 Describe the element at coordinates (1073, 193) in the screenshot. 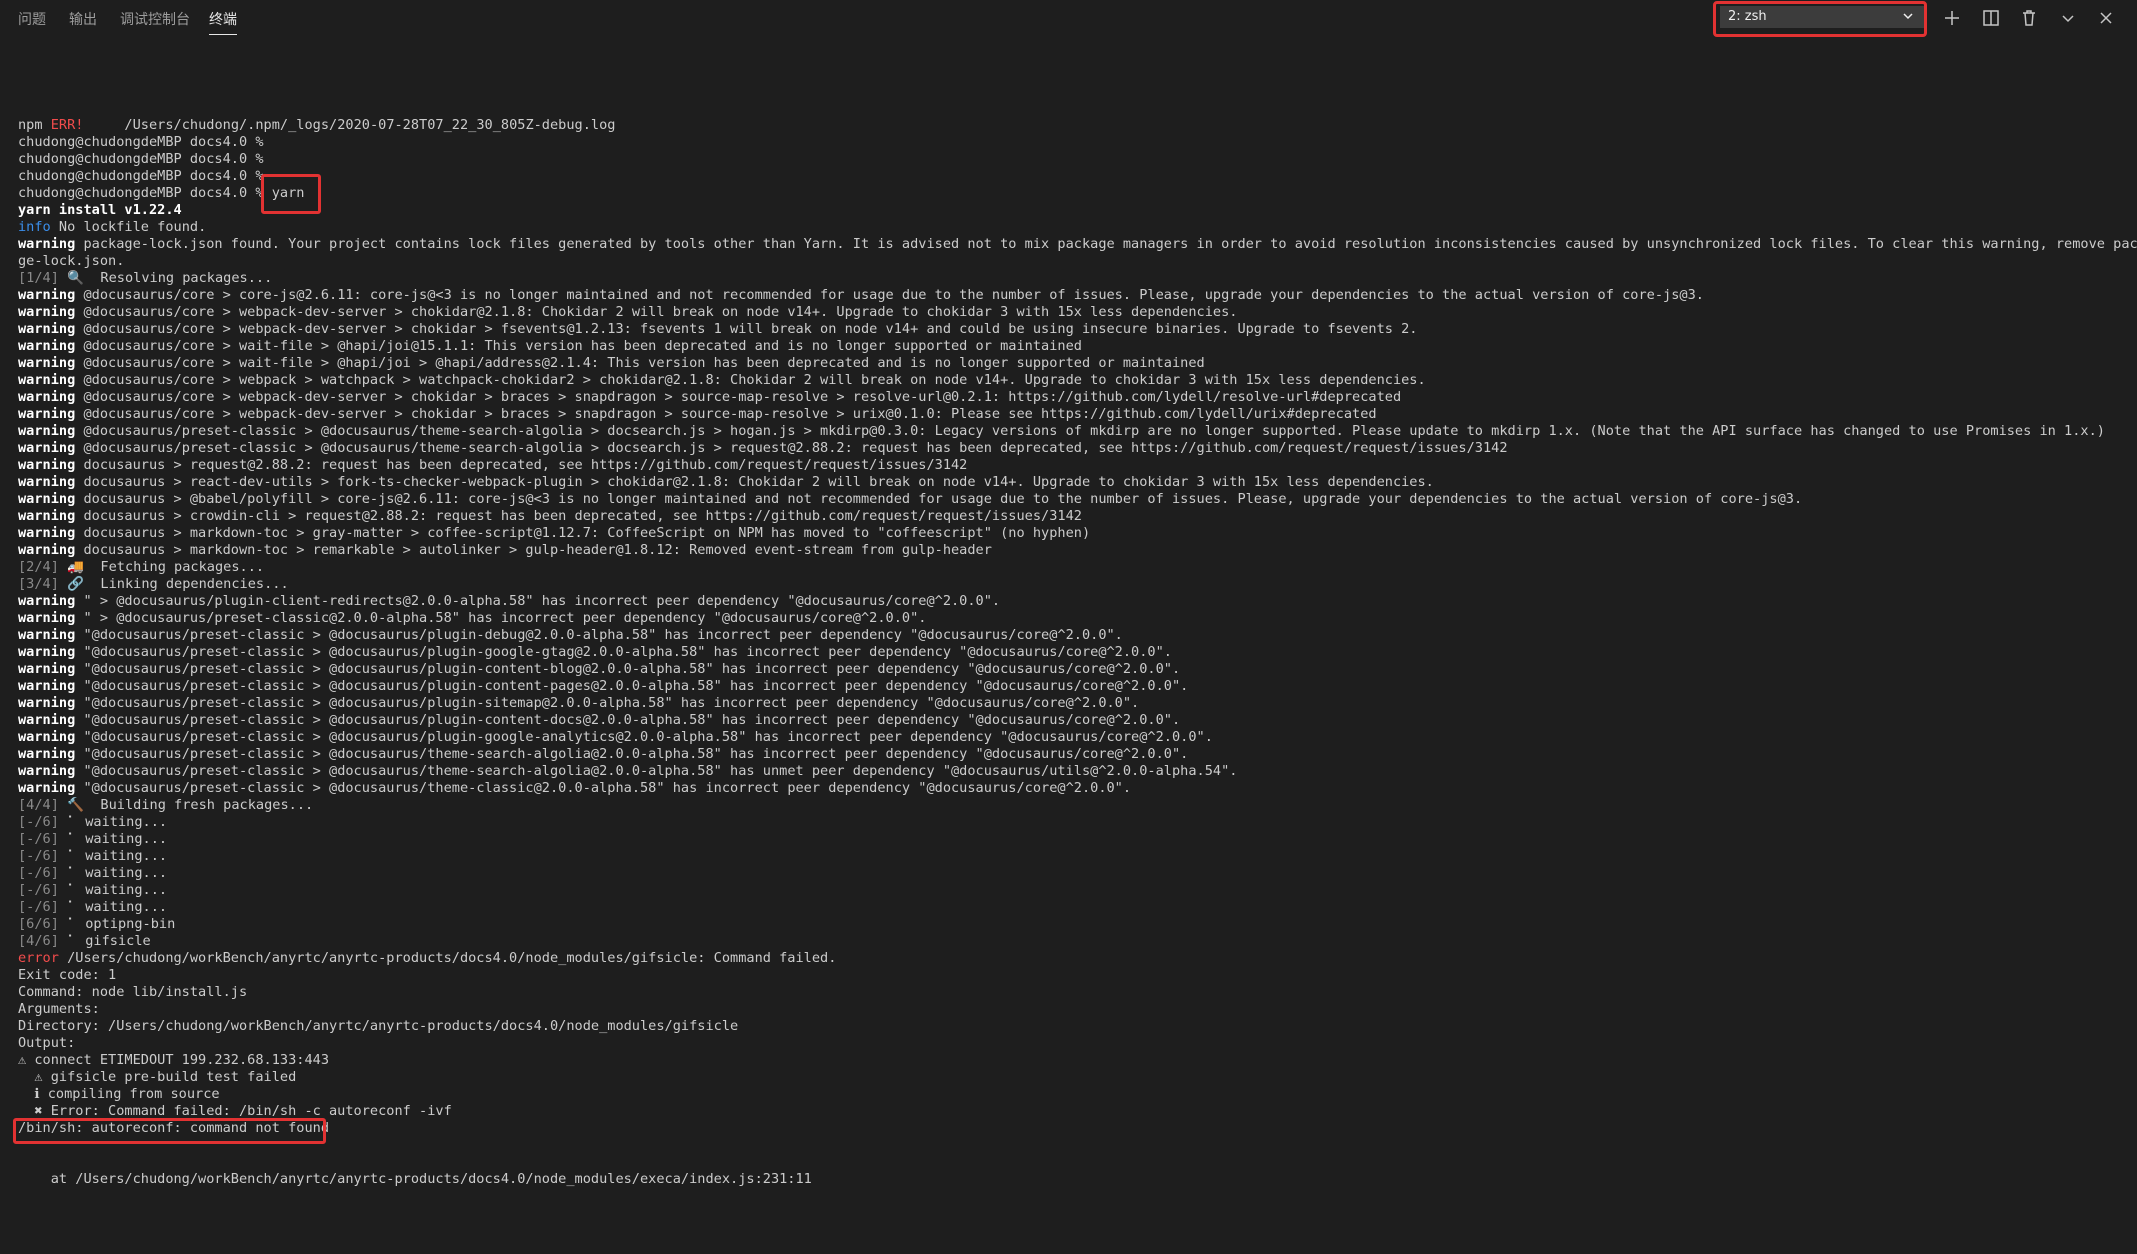

I see `terminal-line: chudong@chudongdeMBP docs4.0 % yarn` at that location.